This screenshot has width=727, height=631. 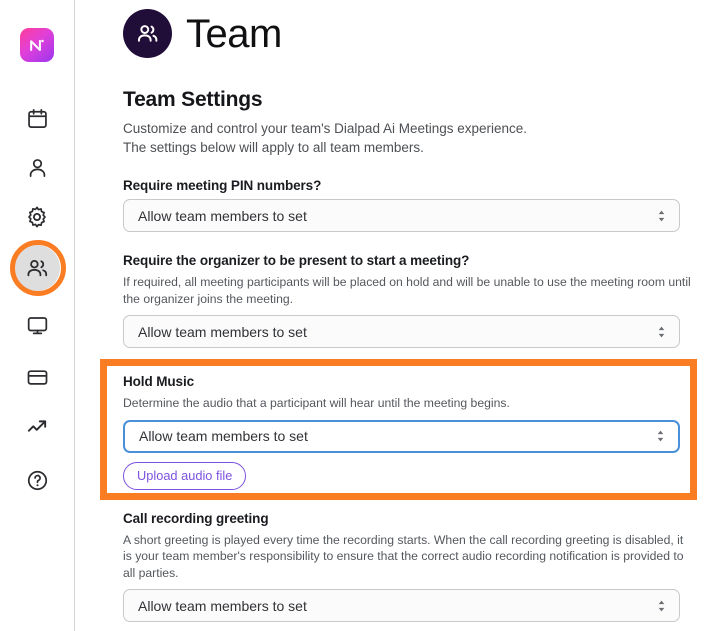 I want to click on page-title: Team, so click(x=234, y=33).